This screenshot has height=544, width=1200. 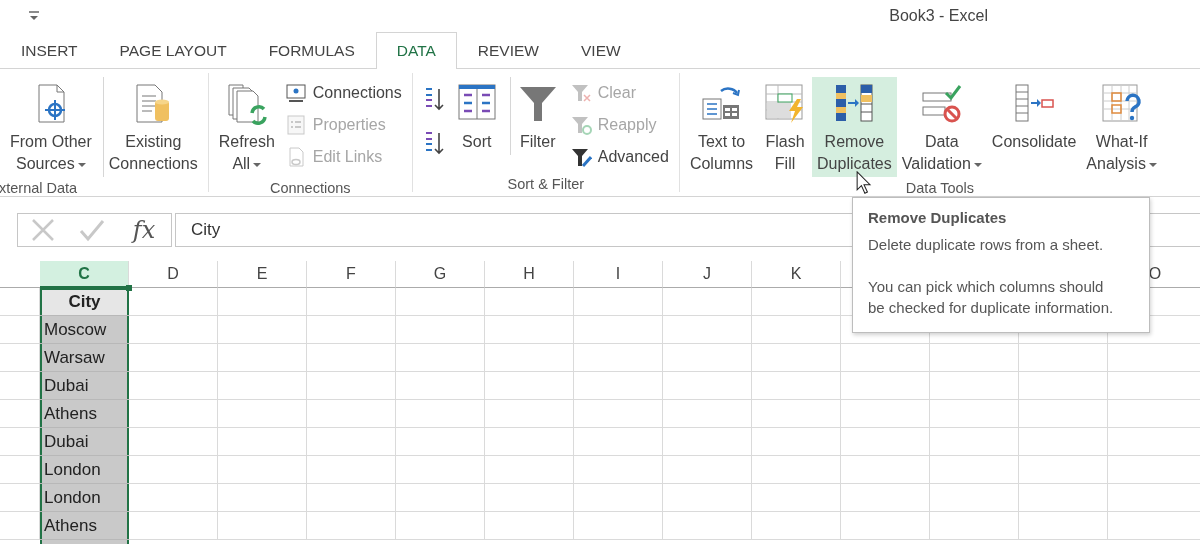 I want to click on ribbon-button: Sort, so click(x=476, y=116).